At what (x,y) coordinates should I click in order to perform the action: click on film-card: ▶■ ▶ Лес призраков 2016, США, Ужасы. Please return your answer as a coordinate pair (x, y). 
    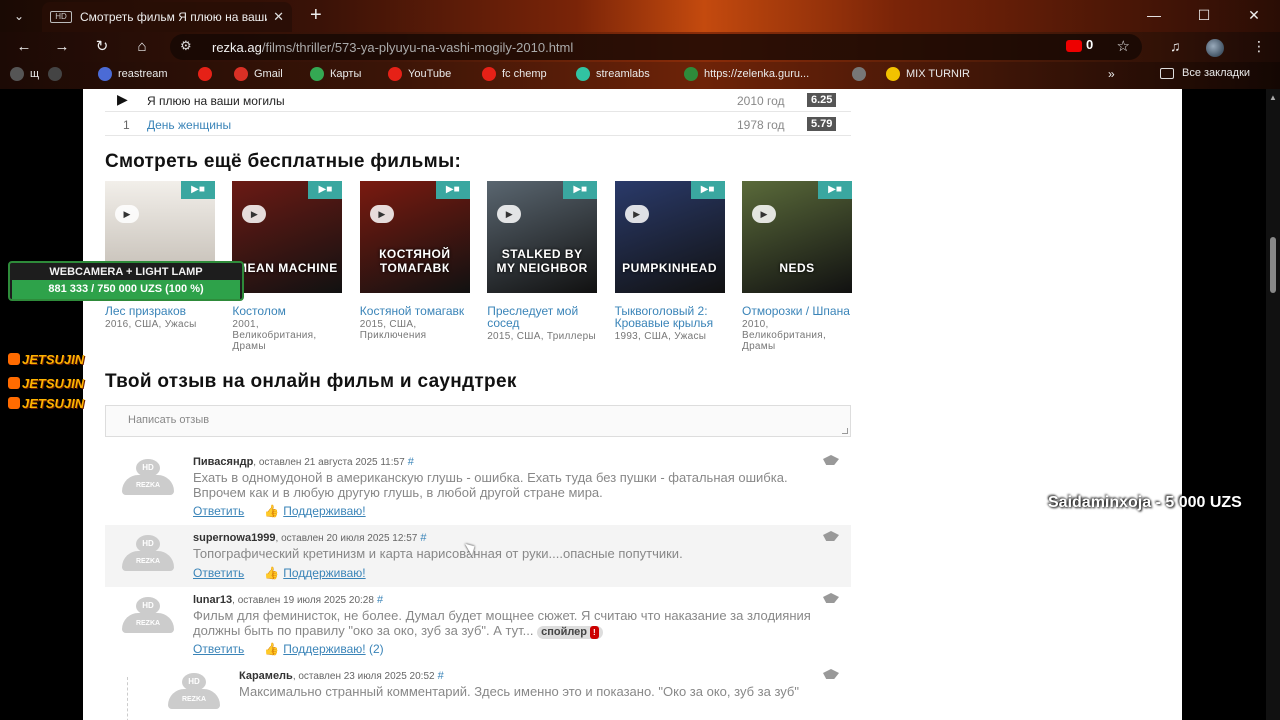
    Looking at the image, I should click on (160, 255).